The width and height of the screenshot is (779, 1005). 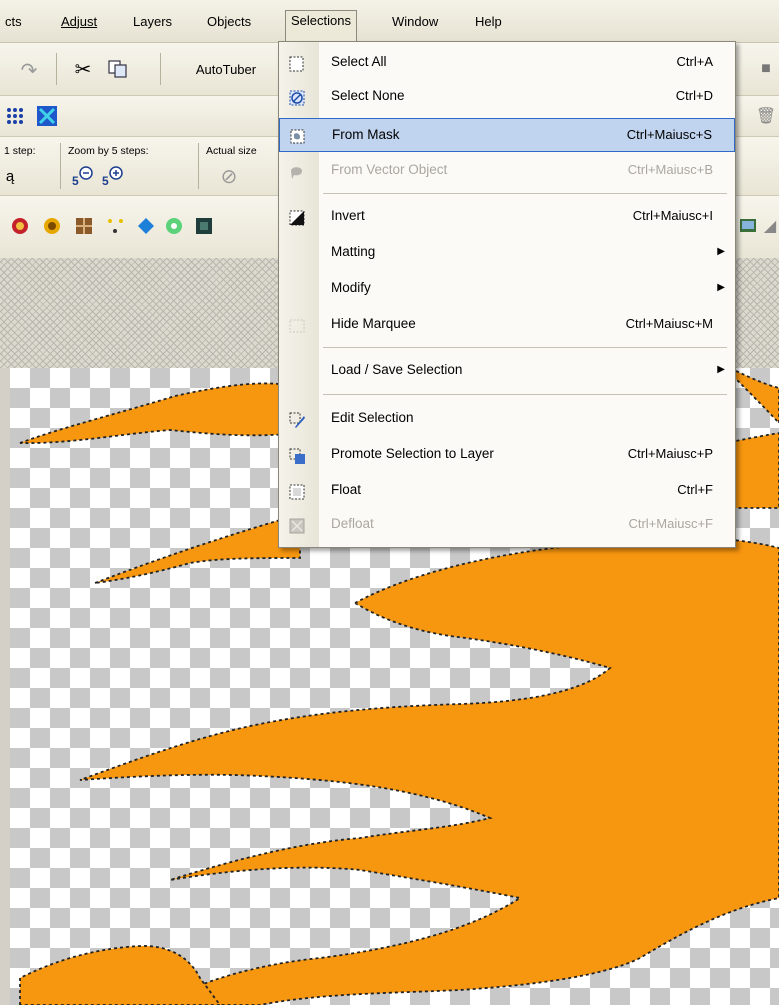 What do you see at coordinates (352, 523) in the screenshot?
I see `menu-item-label: Defloat` at bounding box center [352, 523].